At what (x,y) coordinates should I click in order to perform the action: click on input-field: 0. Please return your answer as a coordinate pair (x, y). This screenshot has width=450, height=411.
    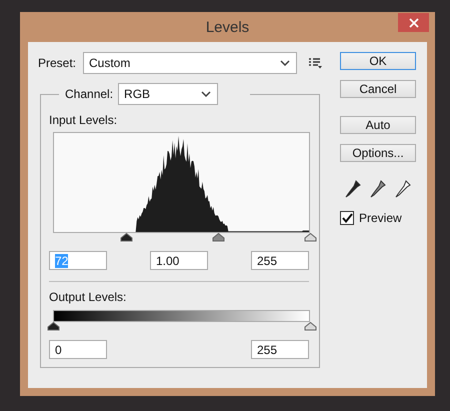
    Looking at the image, I should click on (78, 349).